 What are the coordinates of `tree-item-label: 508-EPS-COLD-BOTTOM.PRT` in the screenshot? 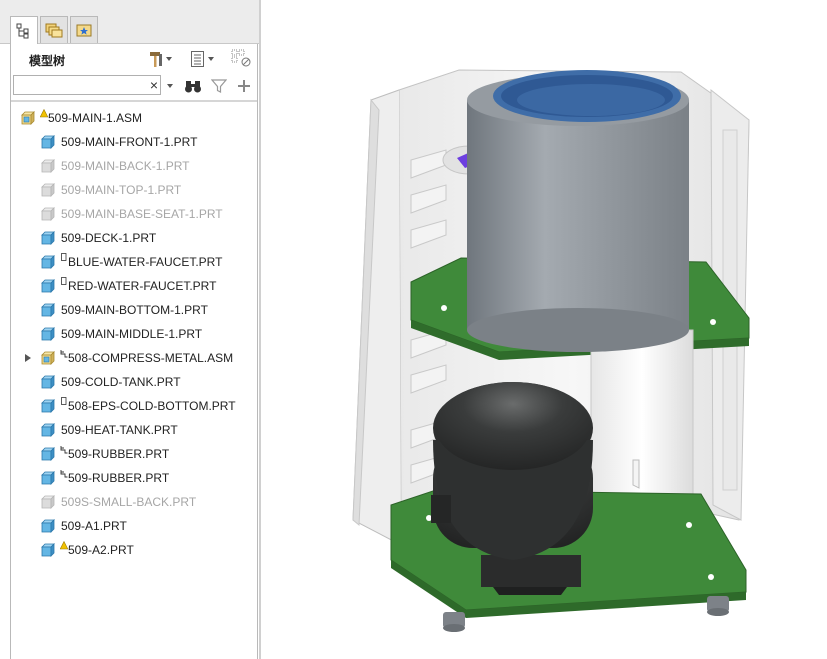 It's located at (152, 406).